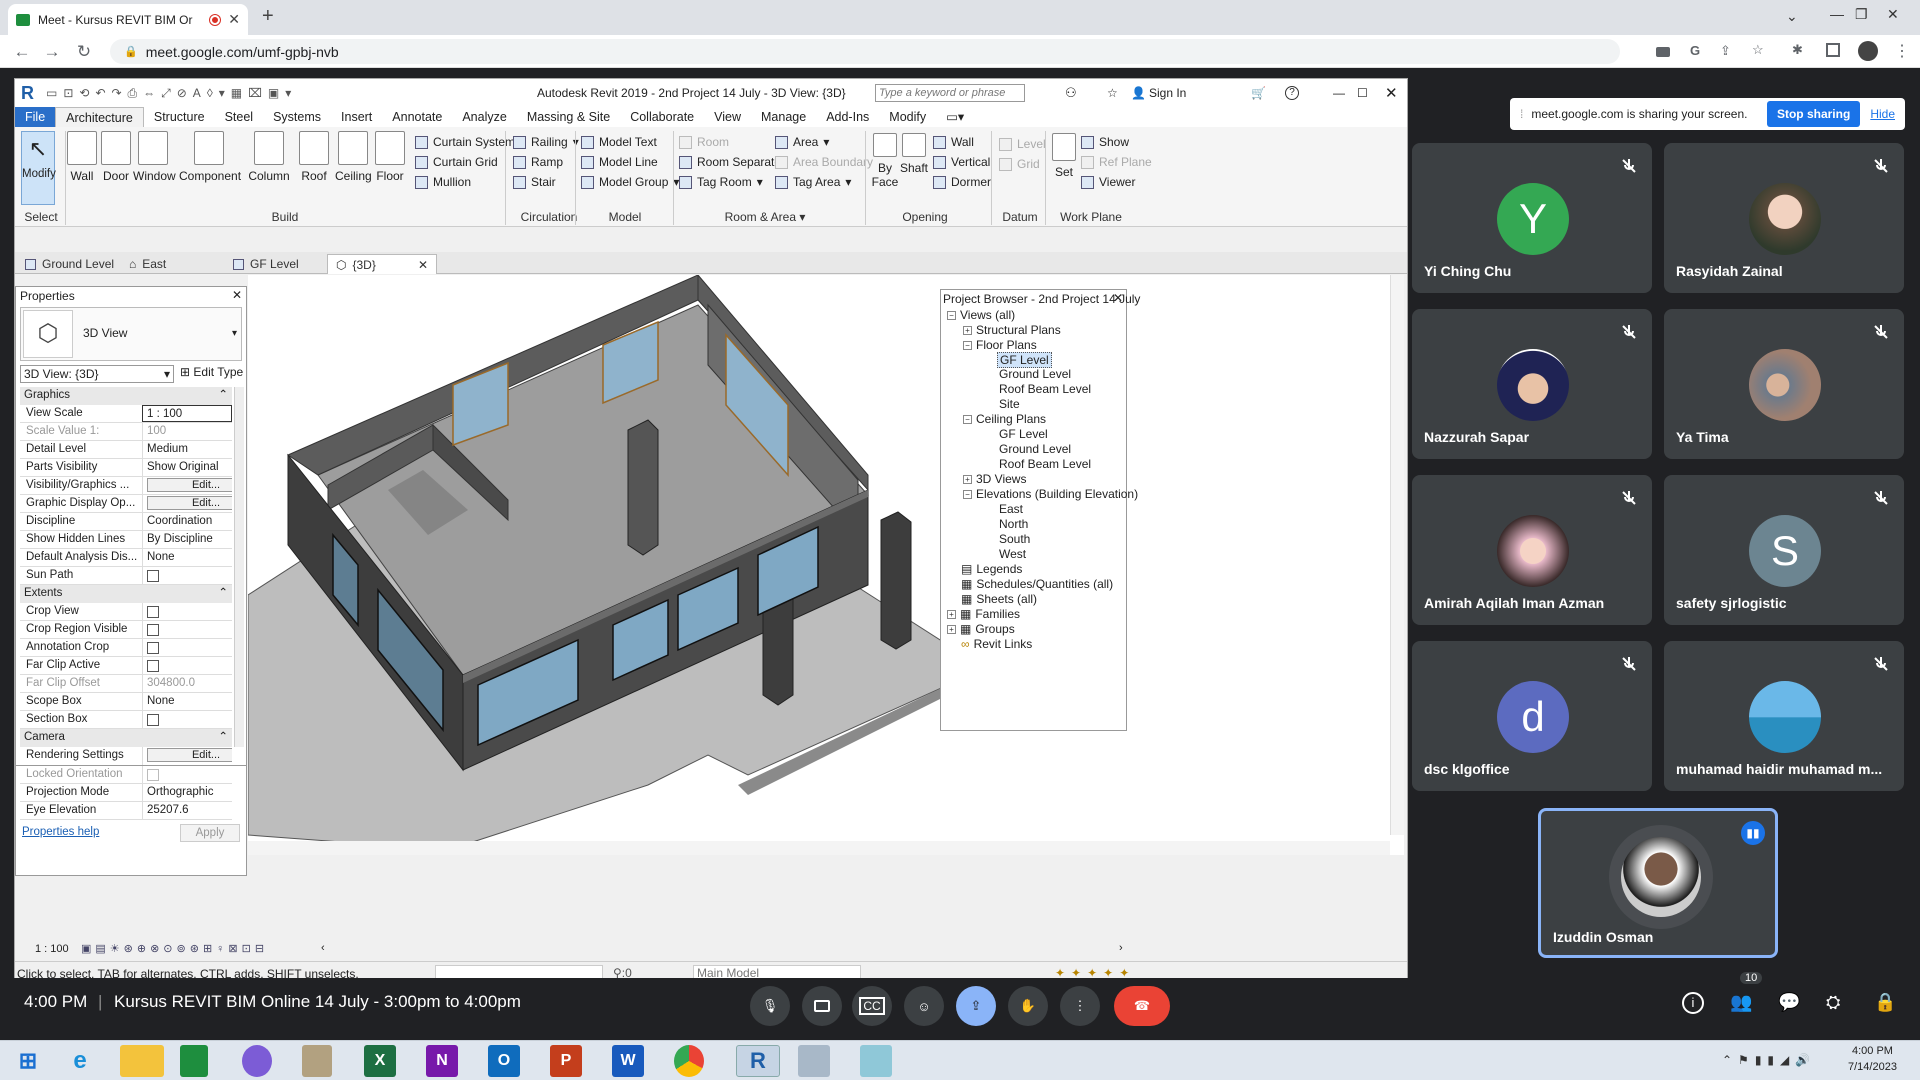  Describe the element at coordinates (465, 142) in the screenshot. I see `curtain-system-button: Curtain System` at that location.